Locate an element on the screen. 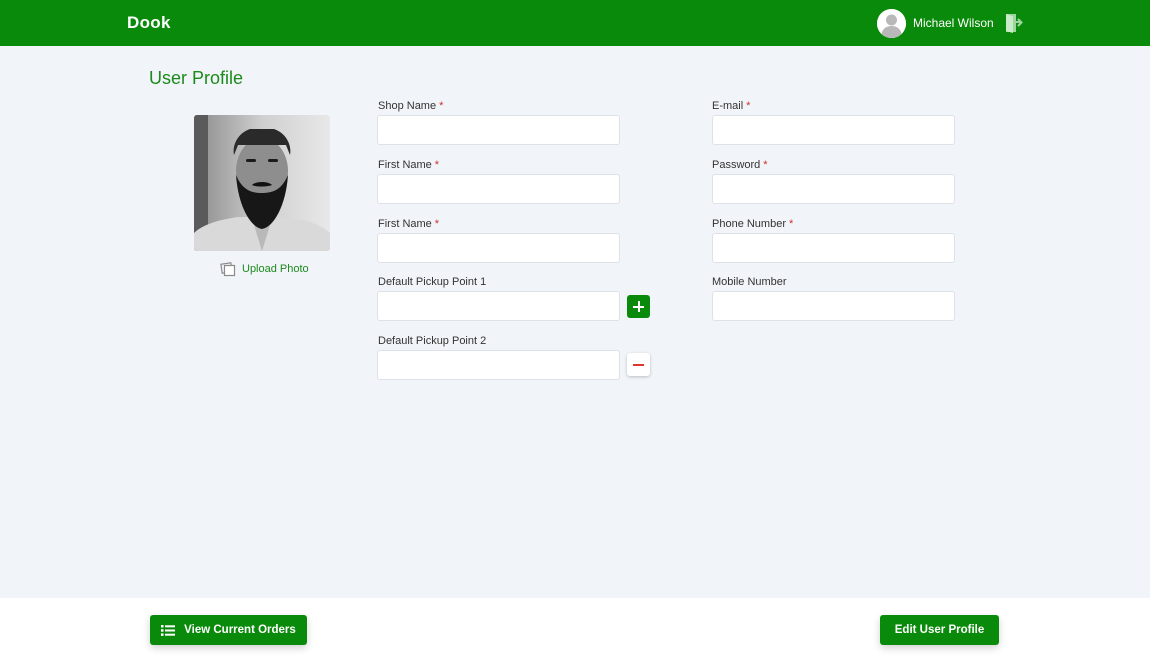  email-label: E-mail * is located at coordinates (731, 106).